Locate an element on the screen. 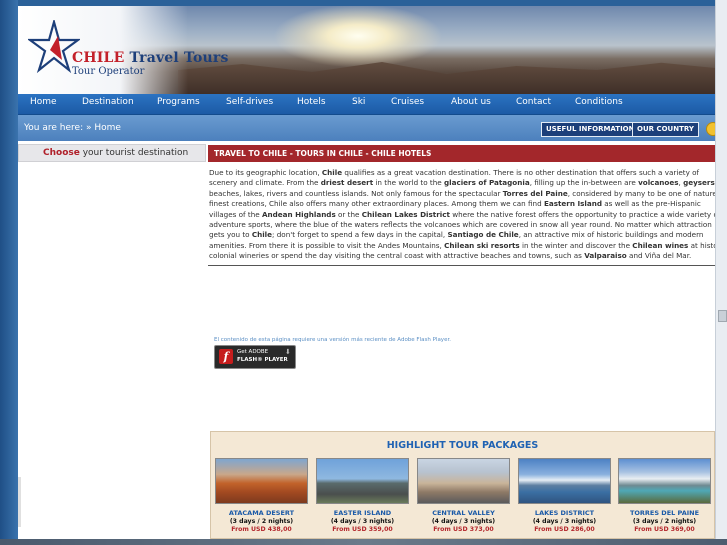 The image size is (727, 545). vertical-scrollbar is located at coordinates (721, 272).